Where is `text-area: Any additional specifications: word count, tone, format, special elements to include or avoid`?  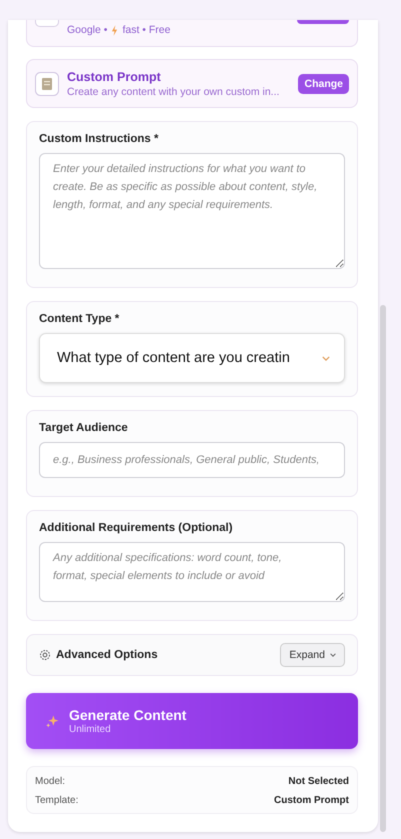
text-area: Any additional specifications: word count, tone, format, special elements to include or avoid is located at coordinates (192, 572).